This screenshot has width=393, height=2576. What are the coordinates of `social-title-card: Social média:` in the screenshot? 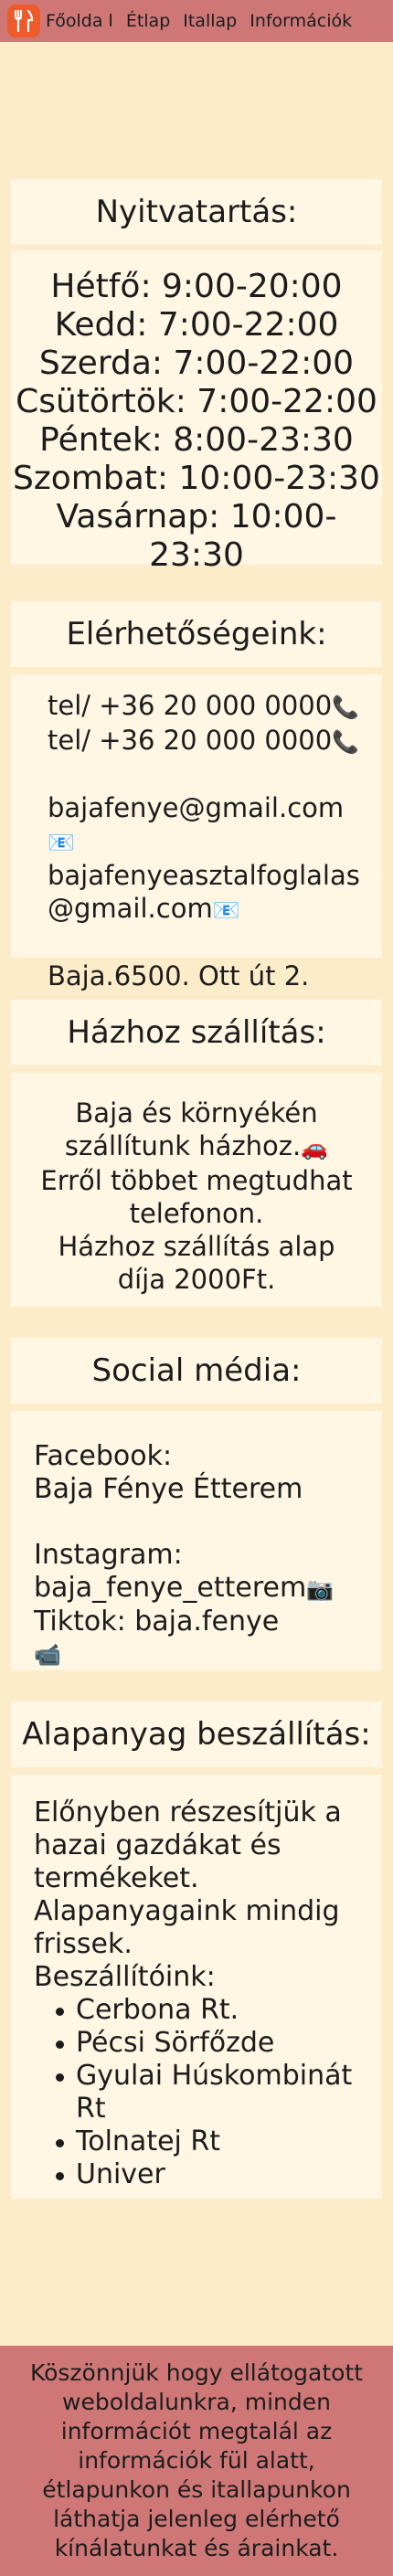 It's located at (196, 1371).